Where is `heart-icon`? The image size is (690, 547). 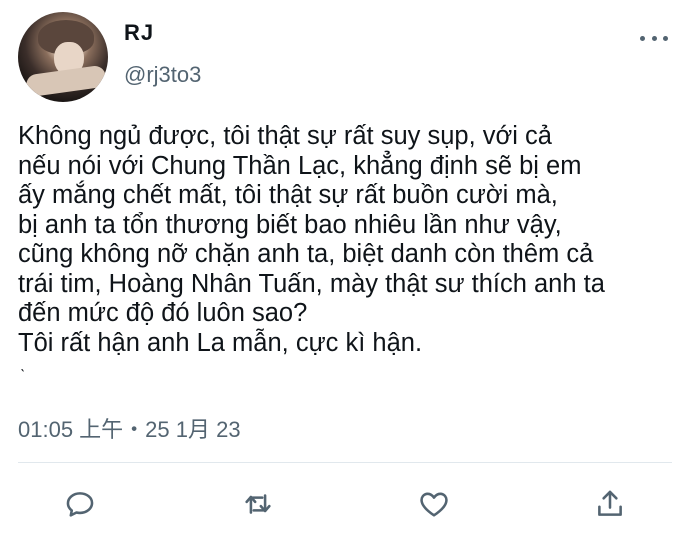 heart-icon is located at coordinates (434, 504).